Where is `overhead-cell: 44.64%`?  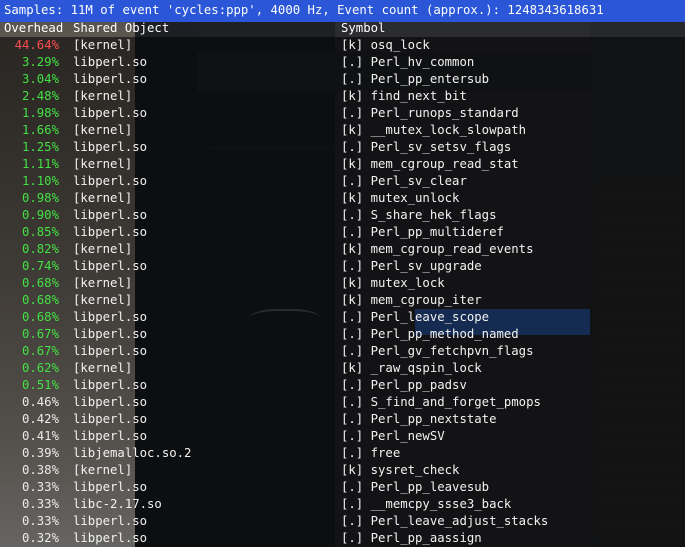 overhead-cell: 44.64% is located at coordinates (36, 45).